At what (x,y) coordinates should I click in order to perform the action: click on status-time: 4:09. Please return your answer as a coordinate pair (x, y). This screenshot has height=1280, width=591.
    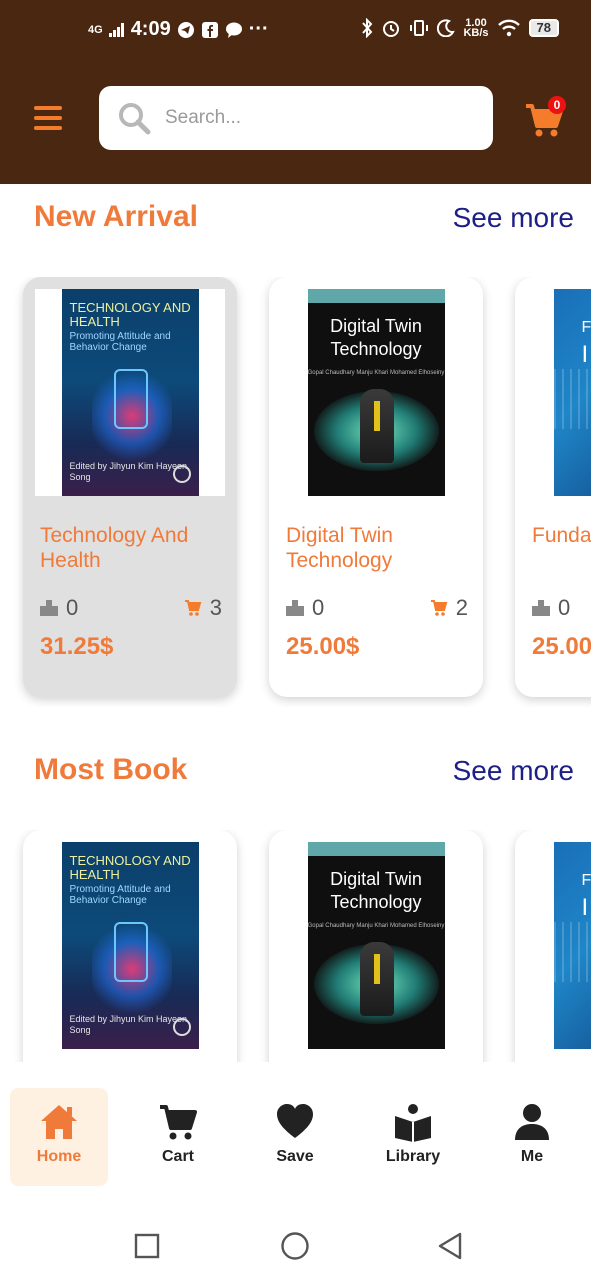
    Looking at the image, I should click on (150, 29).